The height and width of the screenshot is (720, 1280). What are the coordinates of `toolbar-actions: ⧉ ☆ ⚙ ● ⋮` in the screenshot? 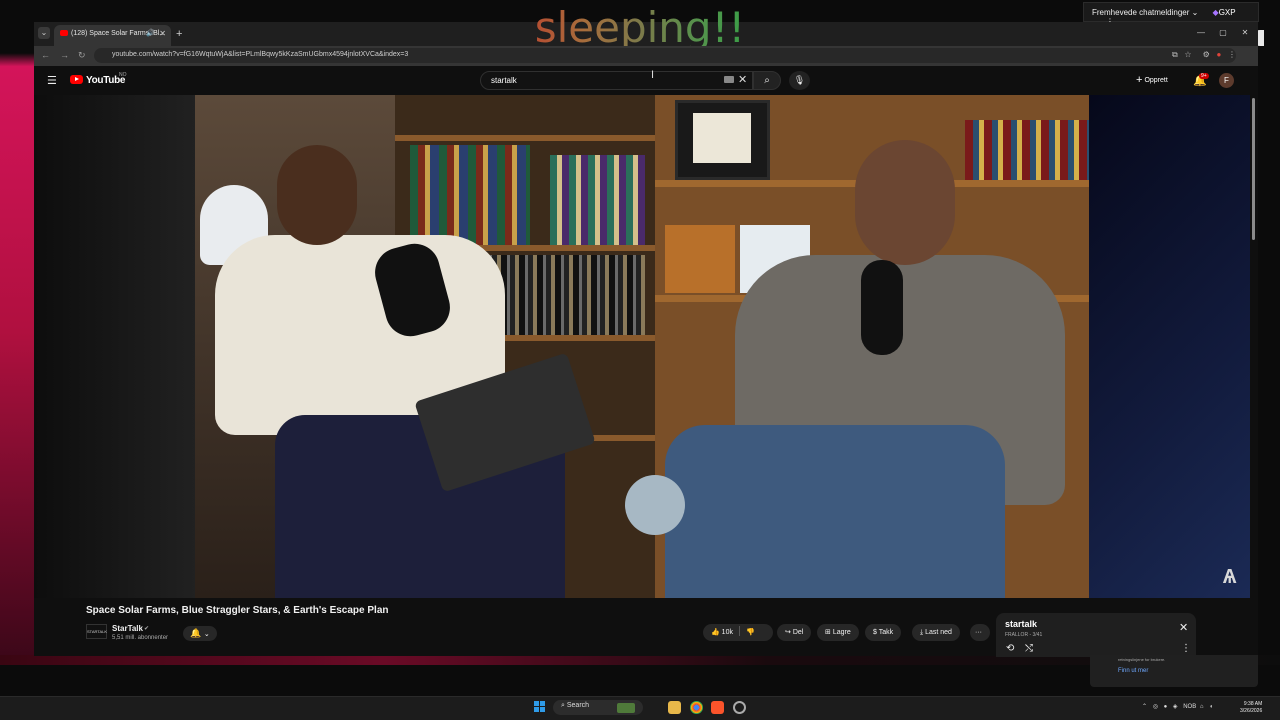 It's located at (1204, 55).